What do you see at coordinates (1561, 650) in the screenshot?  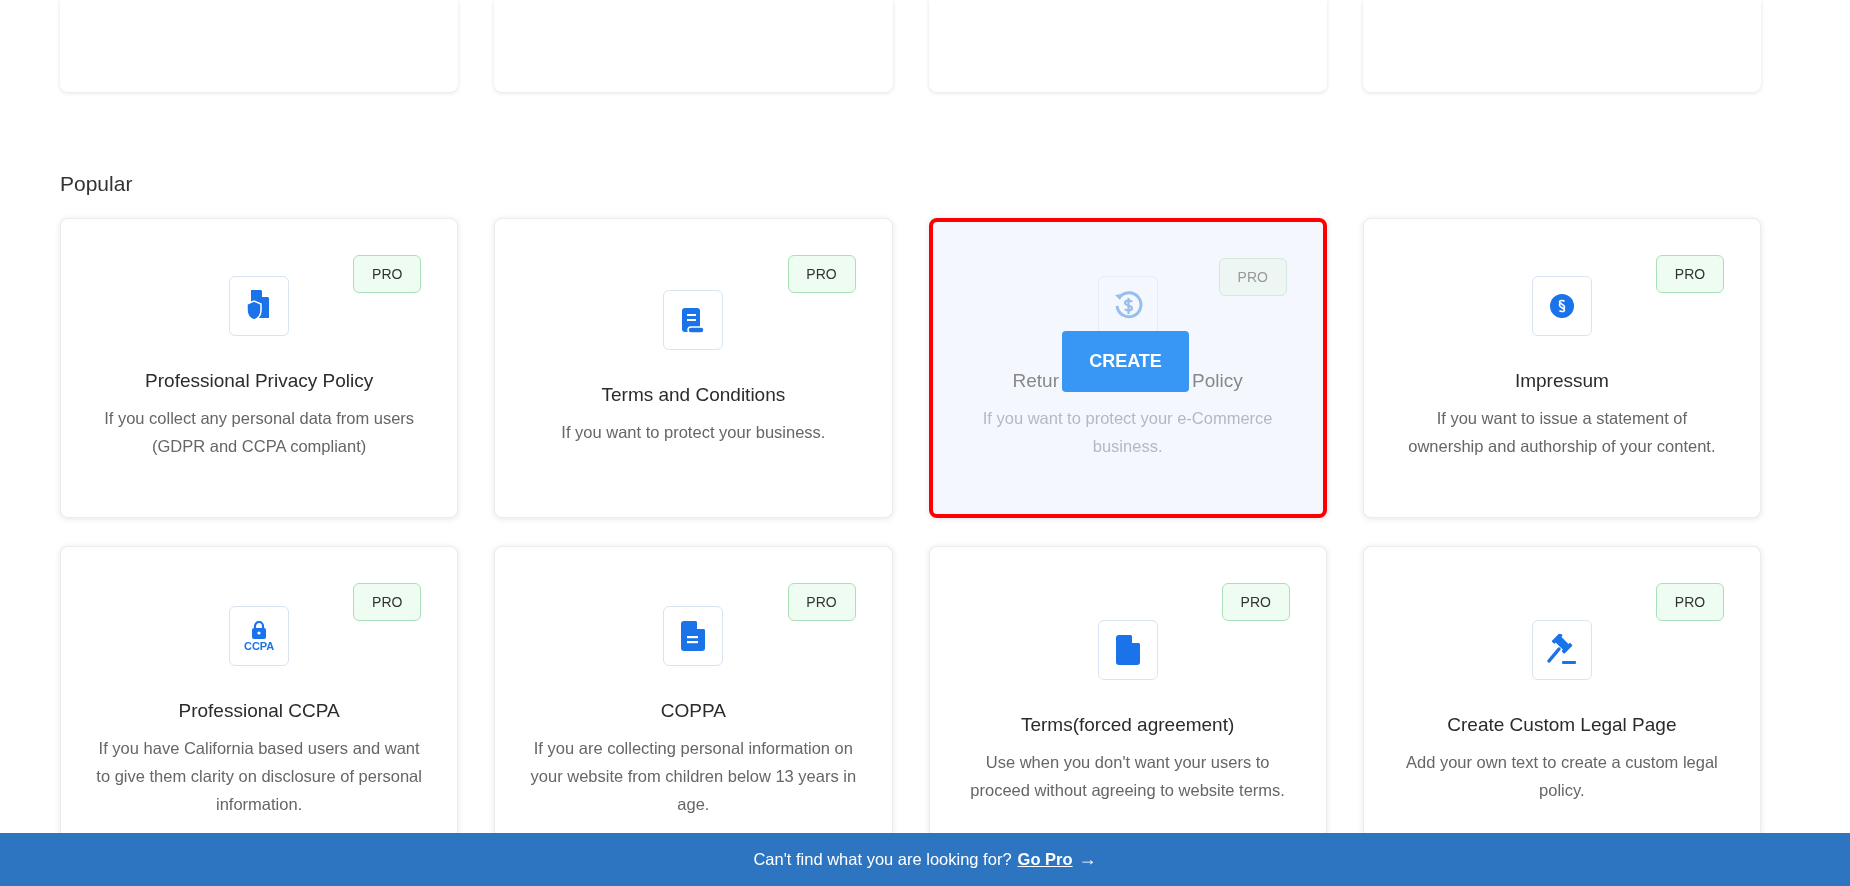 I see `gavel-icon` at bounding box center [1561, 650].